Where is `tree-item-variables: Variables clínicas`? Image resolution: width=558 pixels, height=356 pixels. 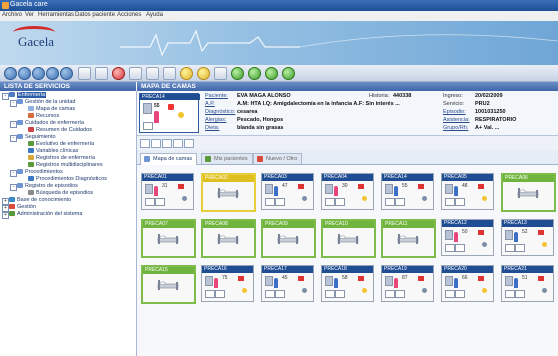
tree-item-variables: Variables clínicas is located at coordinates (53, 151).